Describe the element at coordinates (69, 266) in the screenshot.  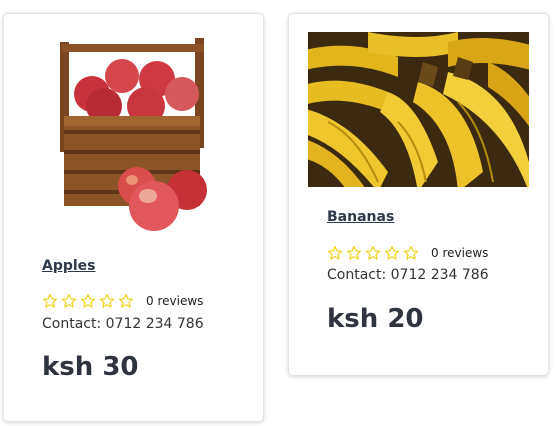
I see `product-name-link: Apples` at that location.